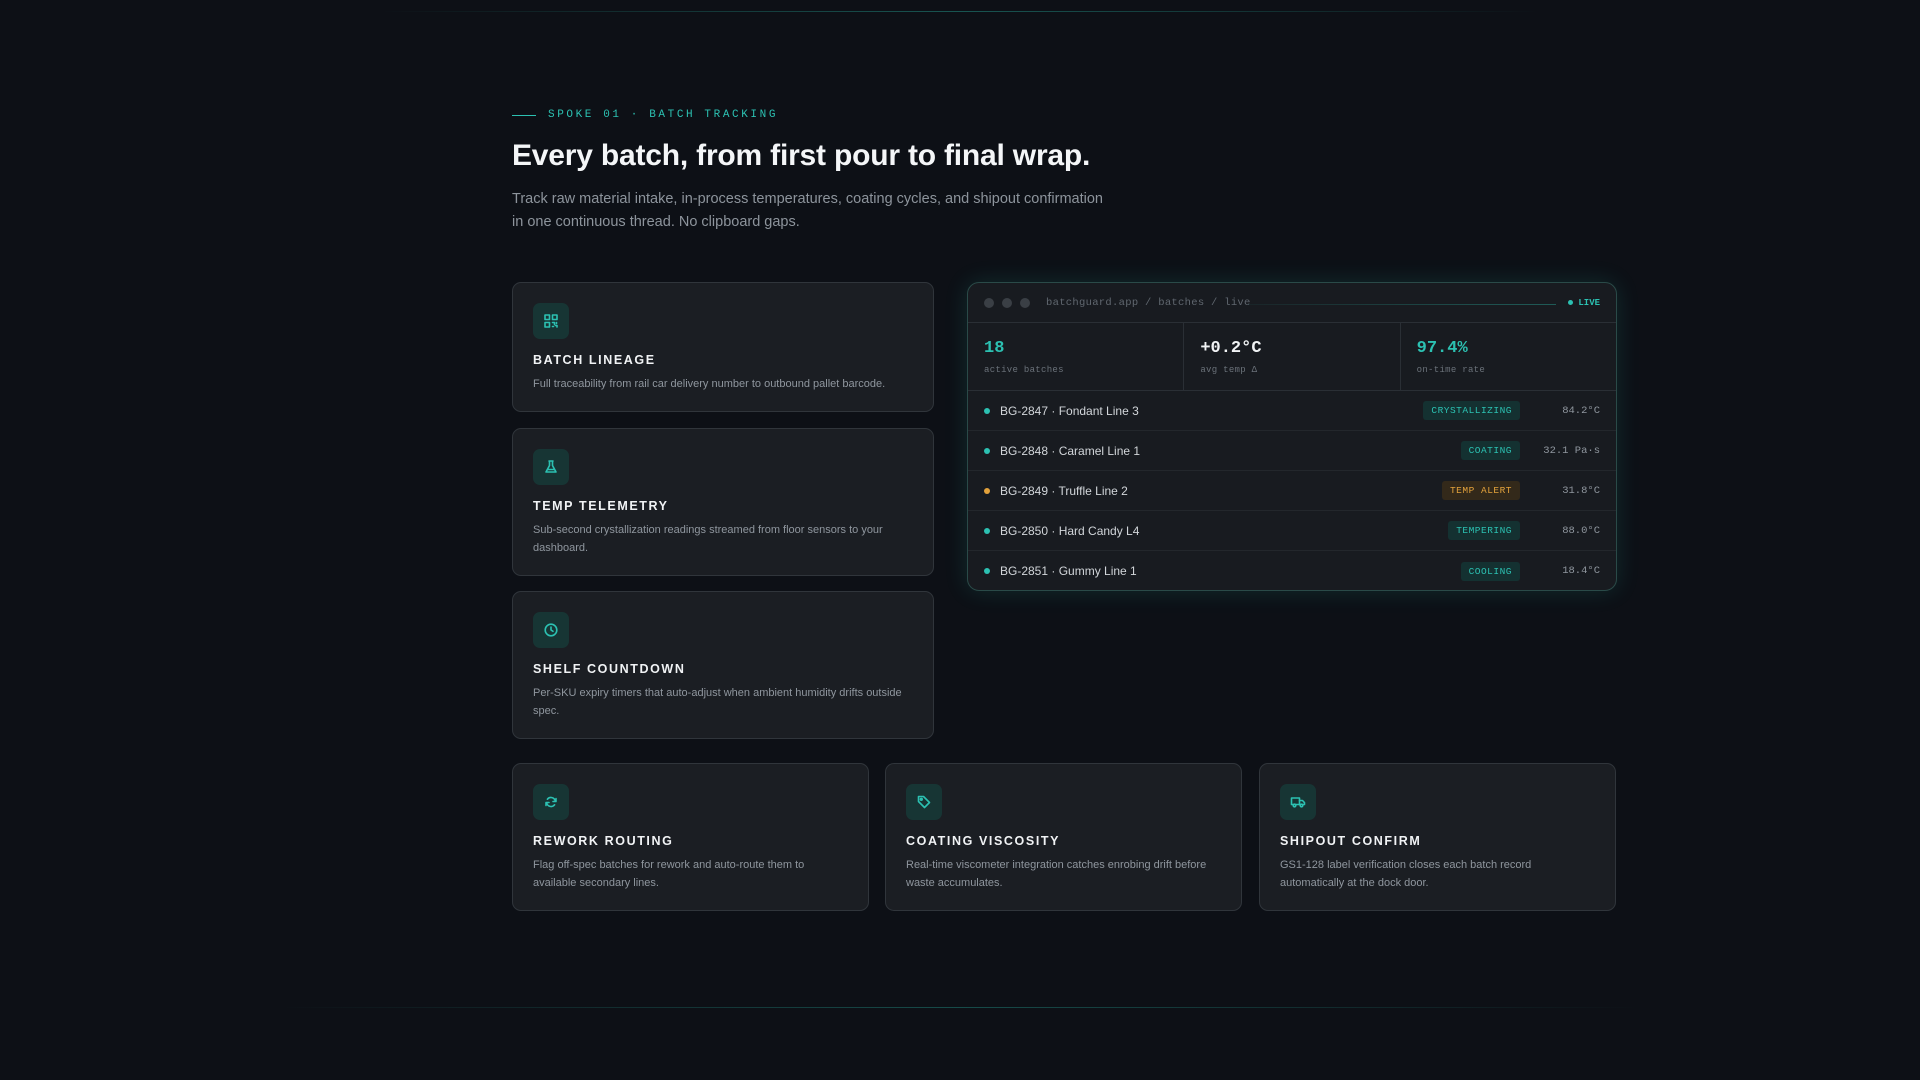 The height and width of the screenshot is (1080, 1920). Describe the element at coordinates (1581, 530) in the screenshot. I see `batch-reading: 88.0°C` at that location.